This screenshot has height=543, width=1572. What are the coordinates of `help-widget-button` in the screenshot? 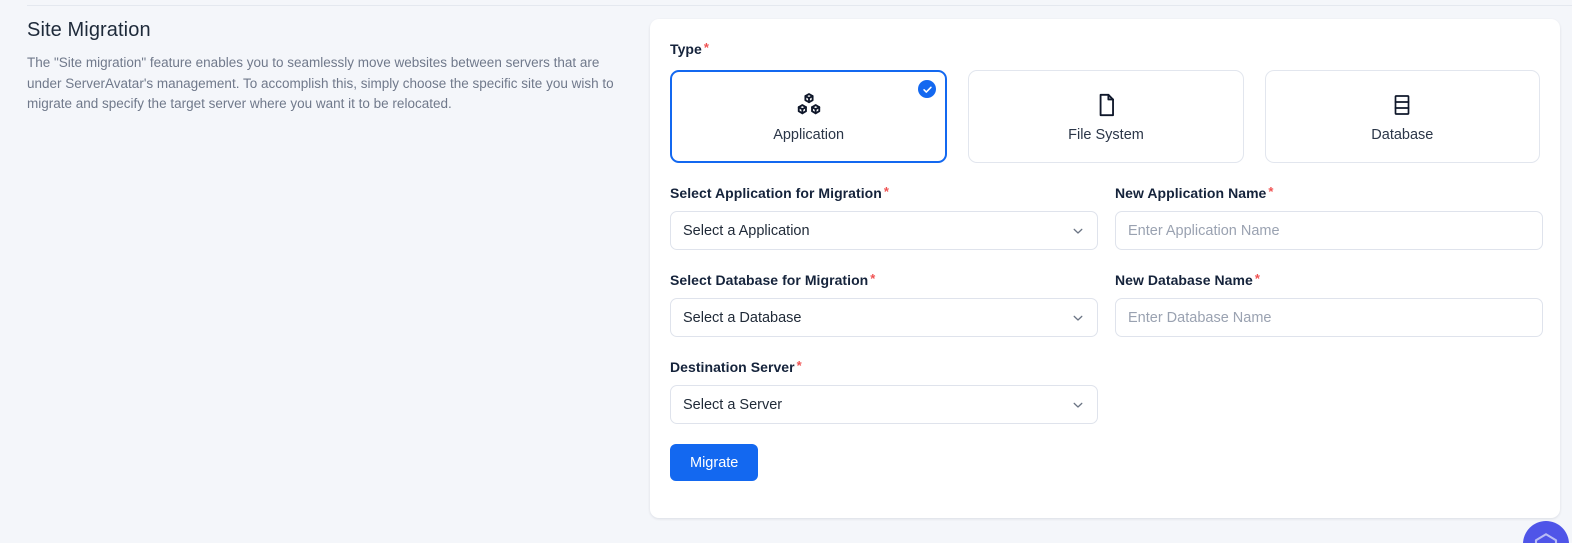 It's located at (1546, 532).